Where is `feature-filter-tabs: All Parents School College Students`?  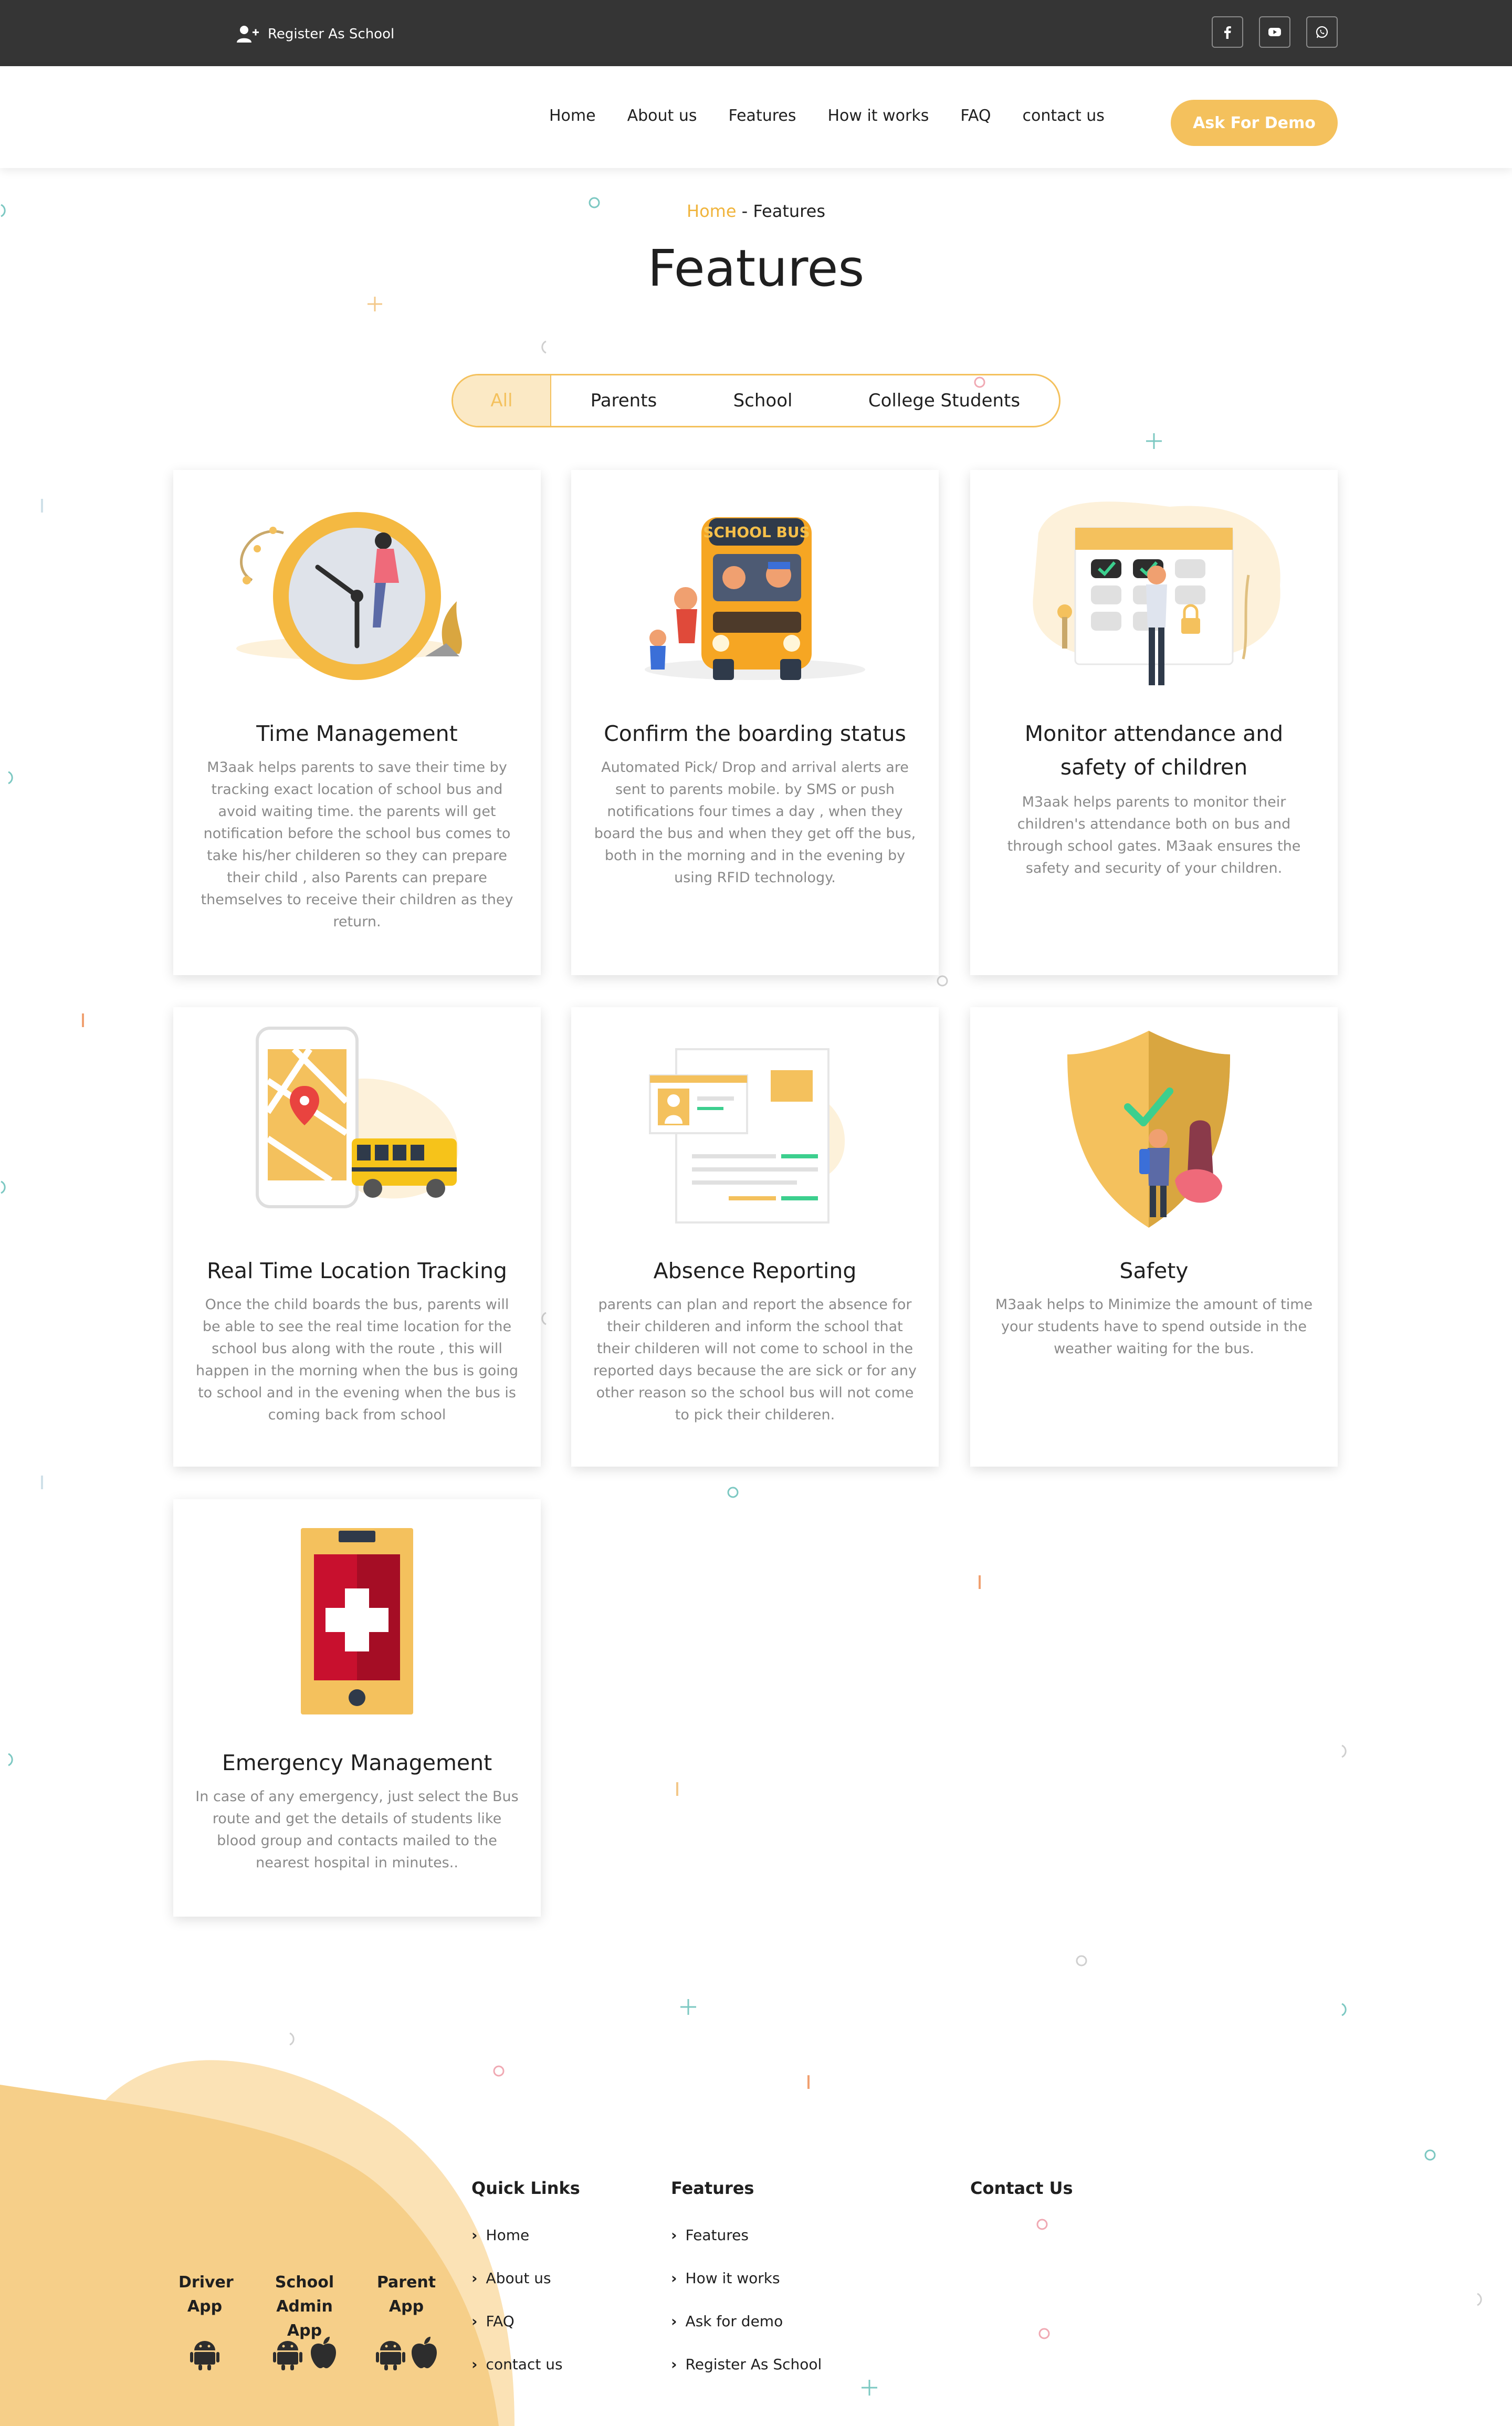
feature-filter-tabs: All Parents School College Students is located at coordinates (756, 400).